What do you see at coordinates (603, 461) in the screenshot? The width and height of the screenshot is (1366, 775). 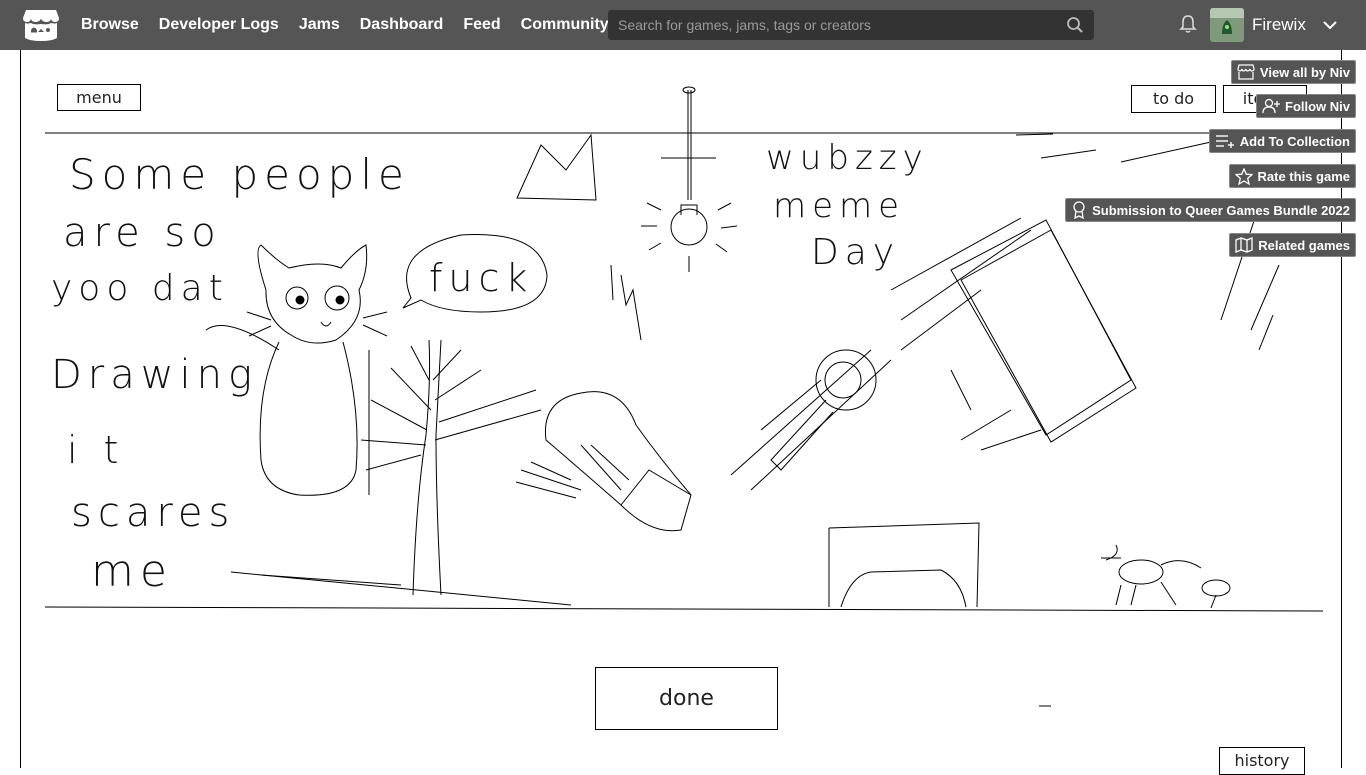 I see `fallen-bulb-sketch` at bounding box center [603, 461].